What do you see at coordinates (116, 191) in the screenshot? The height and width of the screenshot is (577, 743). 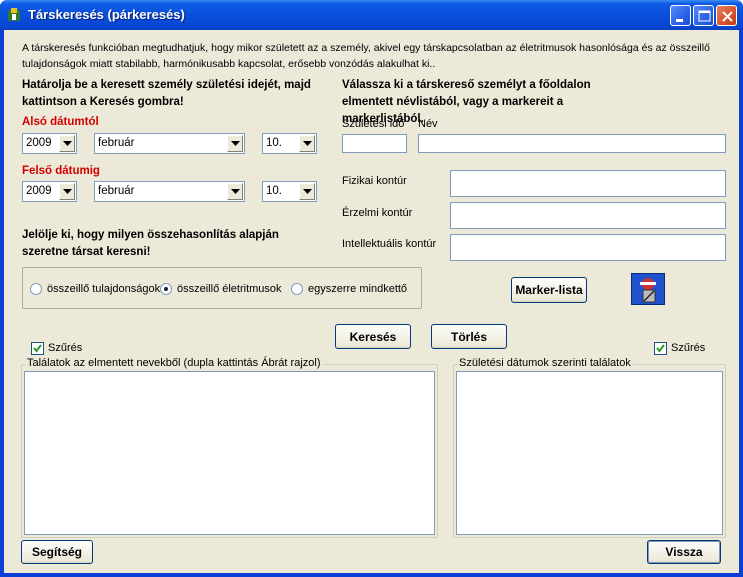 I see `upper-month-value: február` at bounding box center [116, 191].